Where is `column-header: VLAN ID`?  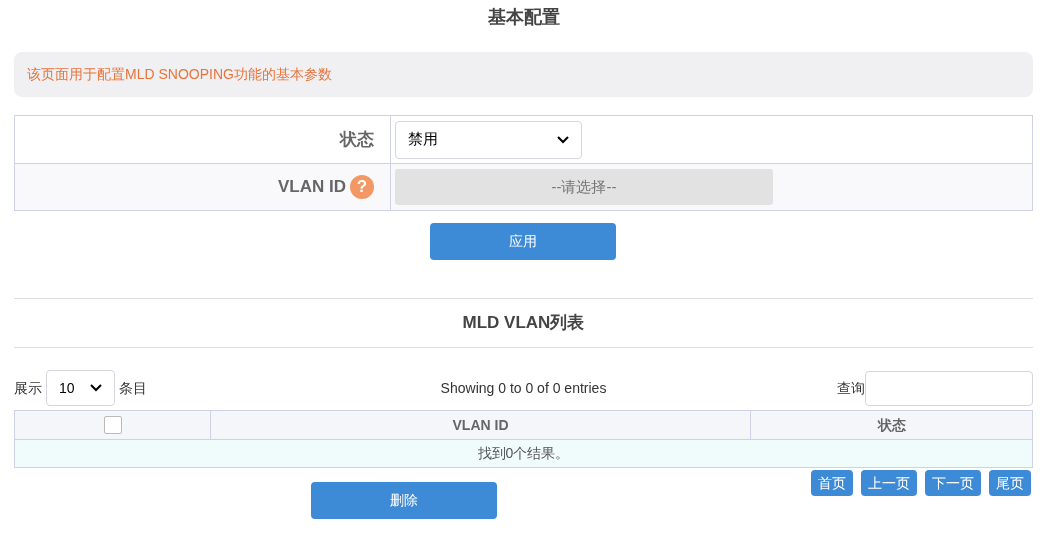 column-header: VLAN ID is located at coordinates (481, 425).